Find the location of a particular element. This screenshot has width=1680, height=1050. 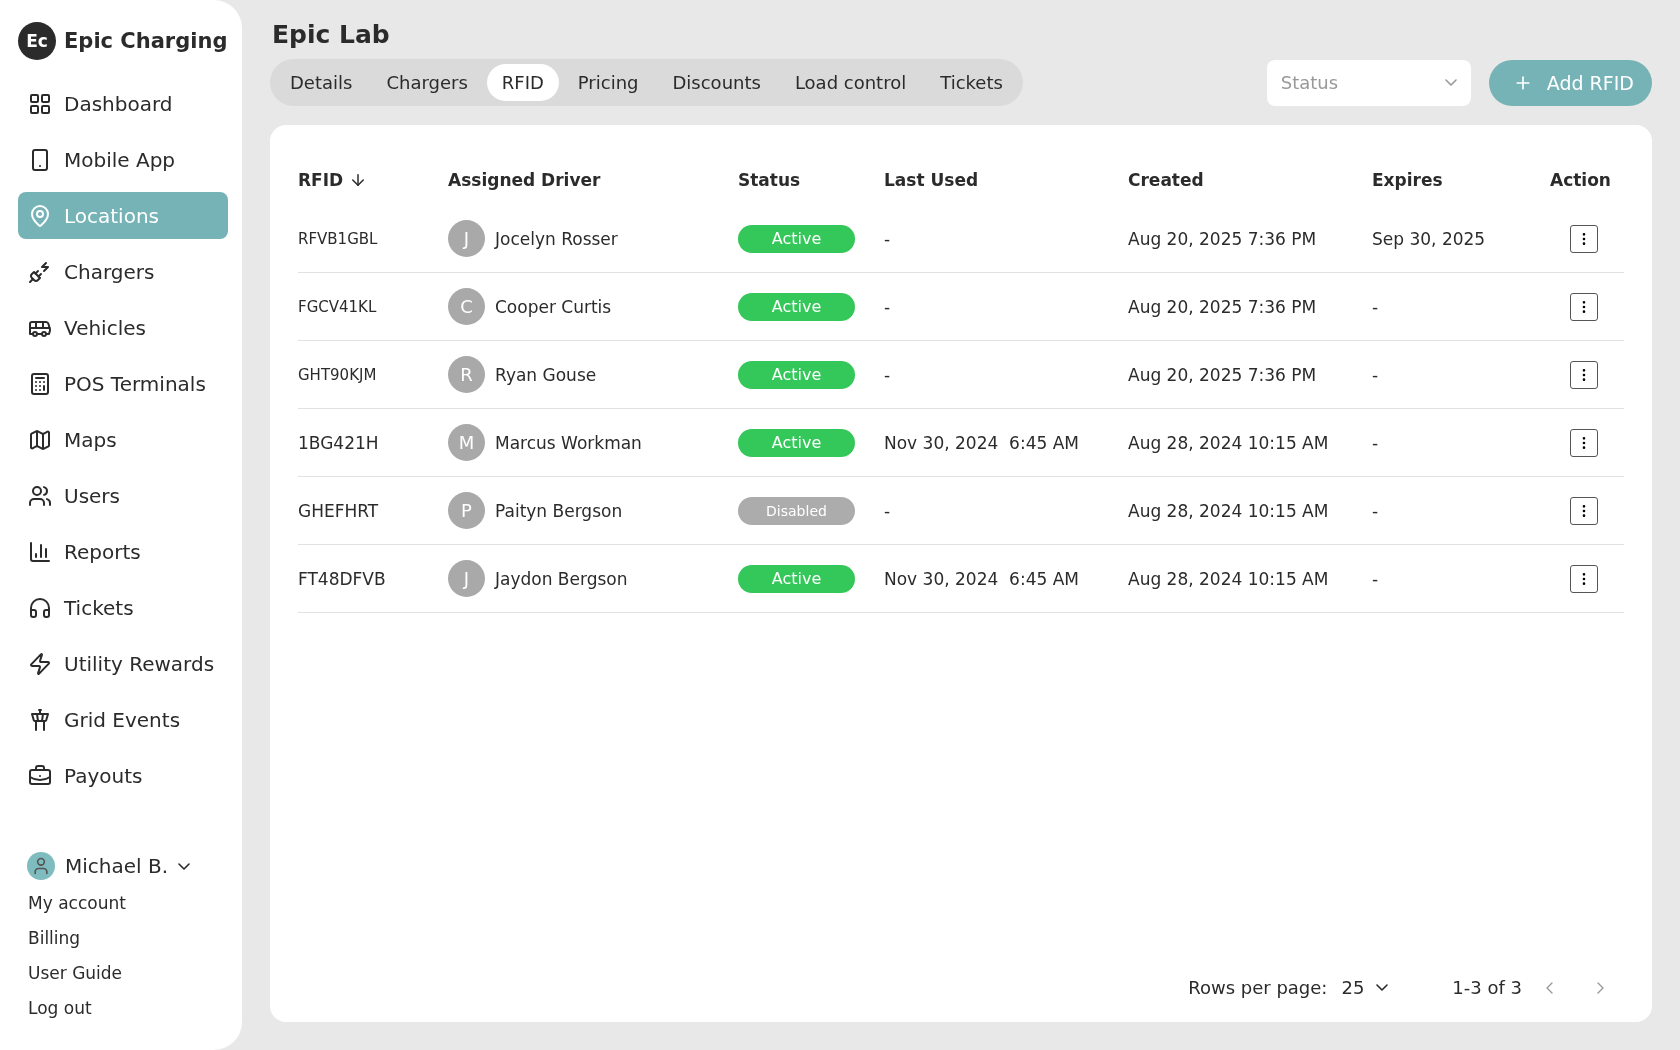

sidebar-item: Dashboard is located at coordinates (123, 103).